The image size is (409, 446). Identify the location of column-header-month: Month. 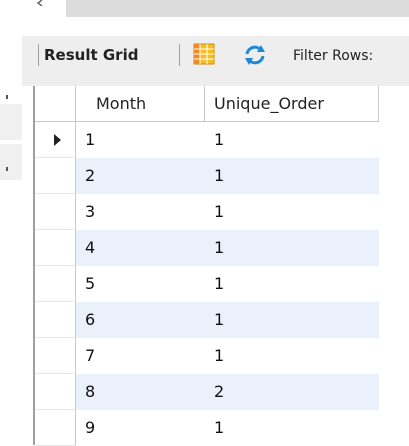
(140, 104).